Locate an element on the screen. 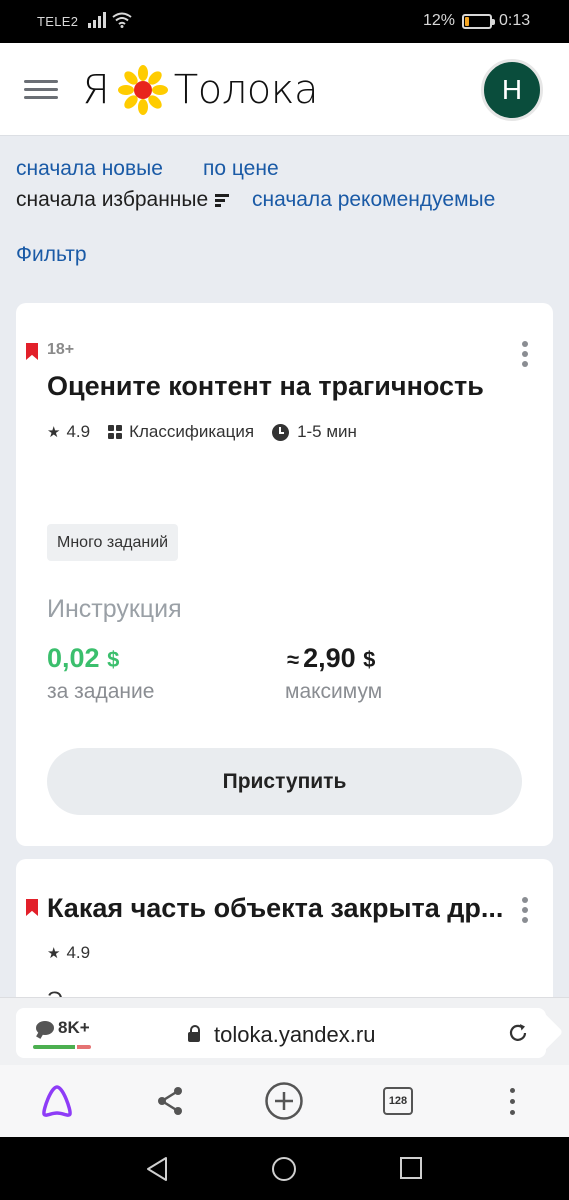 The height and width of the screenshot is (1200, 569). start-task-button: Приступить is located at coordinates (284, 781).